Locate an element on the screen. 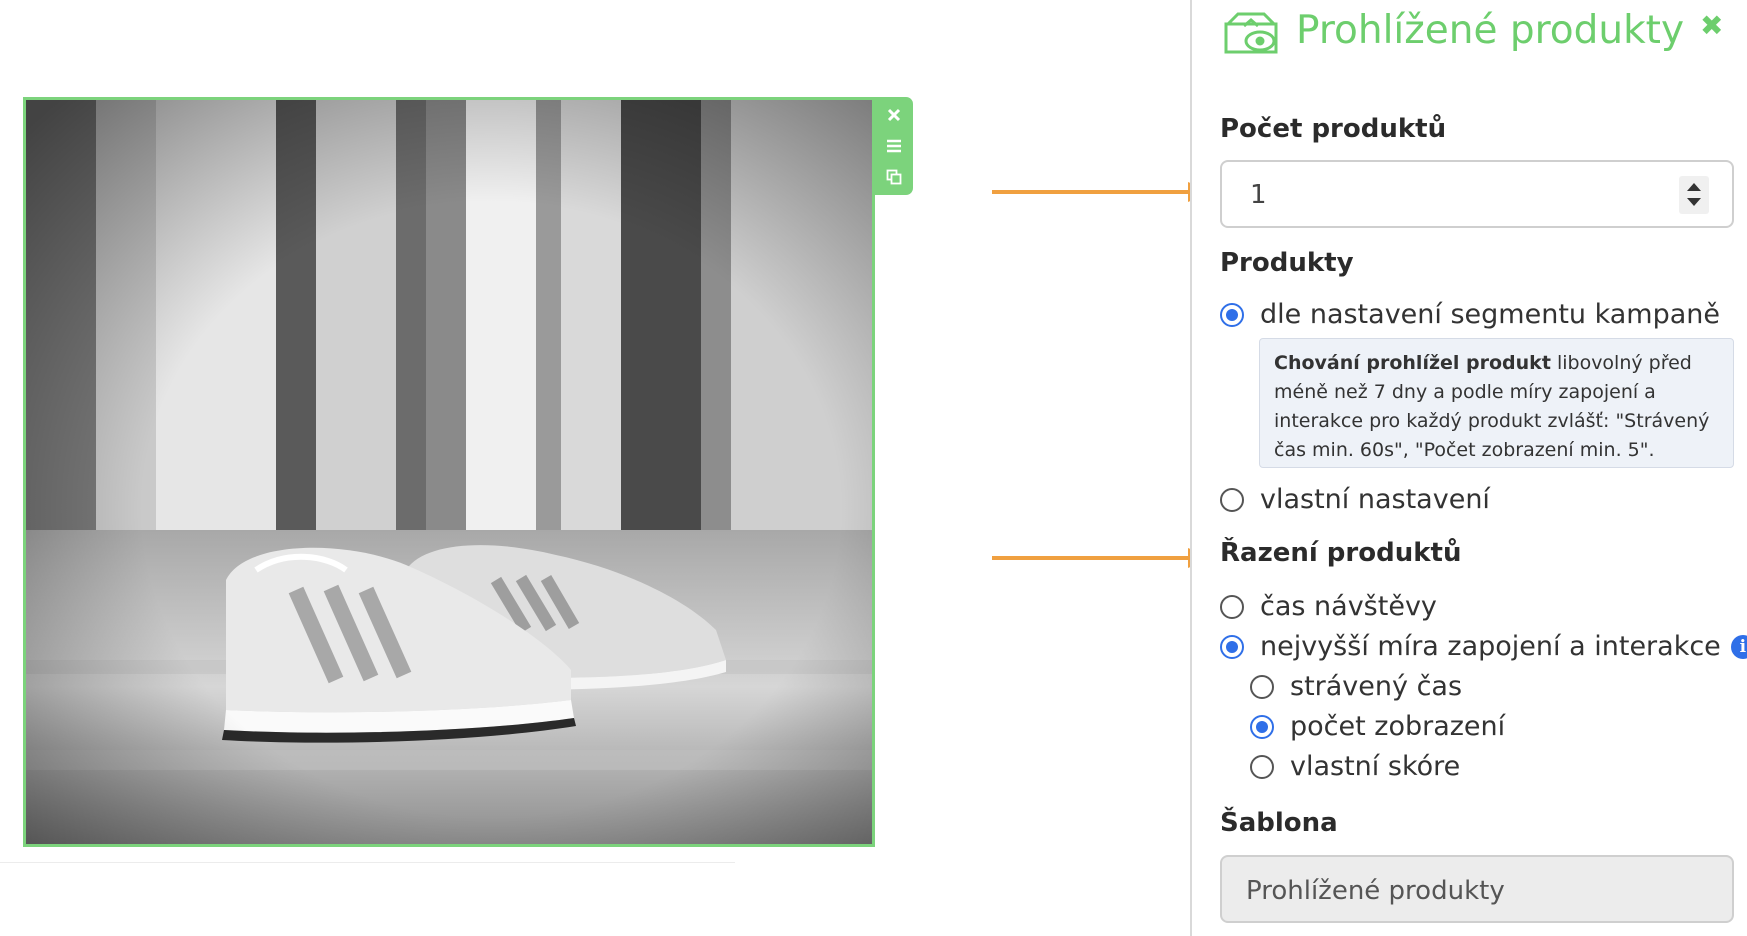 This screenshot has height=936, width=1747. decrement-arrow-icon is located at coordinates (1694, 202).